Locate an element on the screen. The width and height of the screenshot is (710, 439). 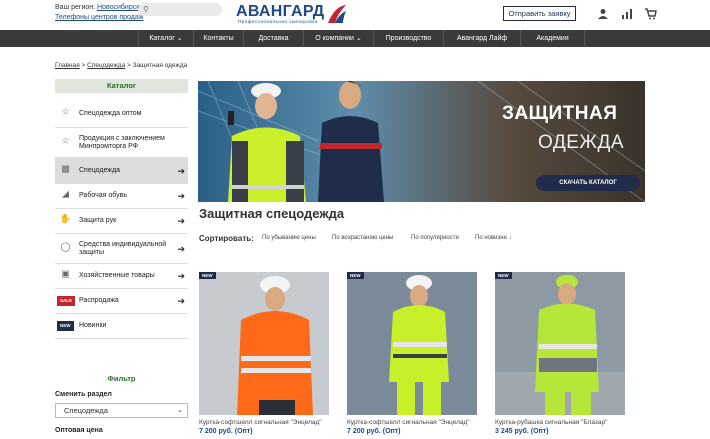
banner-title-line2: ОДЕЖДА is located at coordinates (581, 142).